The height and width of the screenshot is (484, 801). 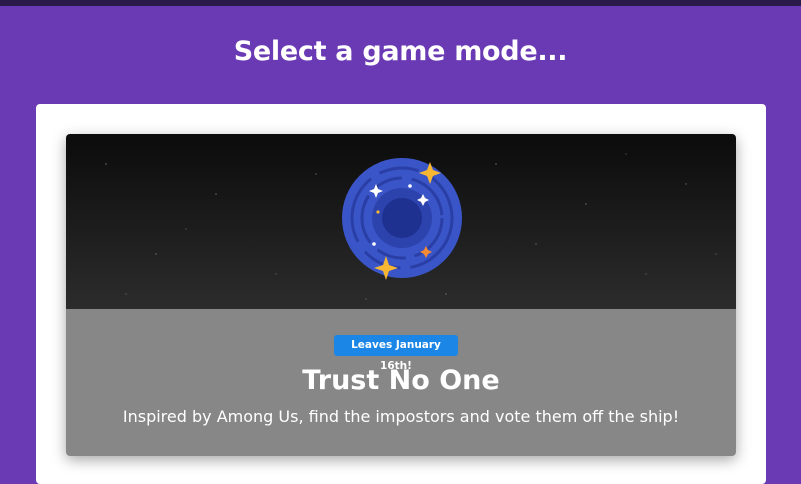 What do you see at coordinates (402, 218) in the screenshot?
I see `portal` at bounding box center [402, 218].